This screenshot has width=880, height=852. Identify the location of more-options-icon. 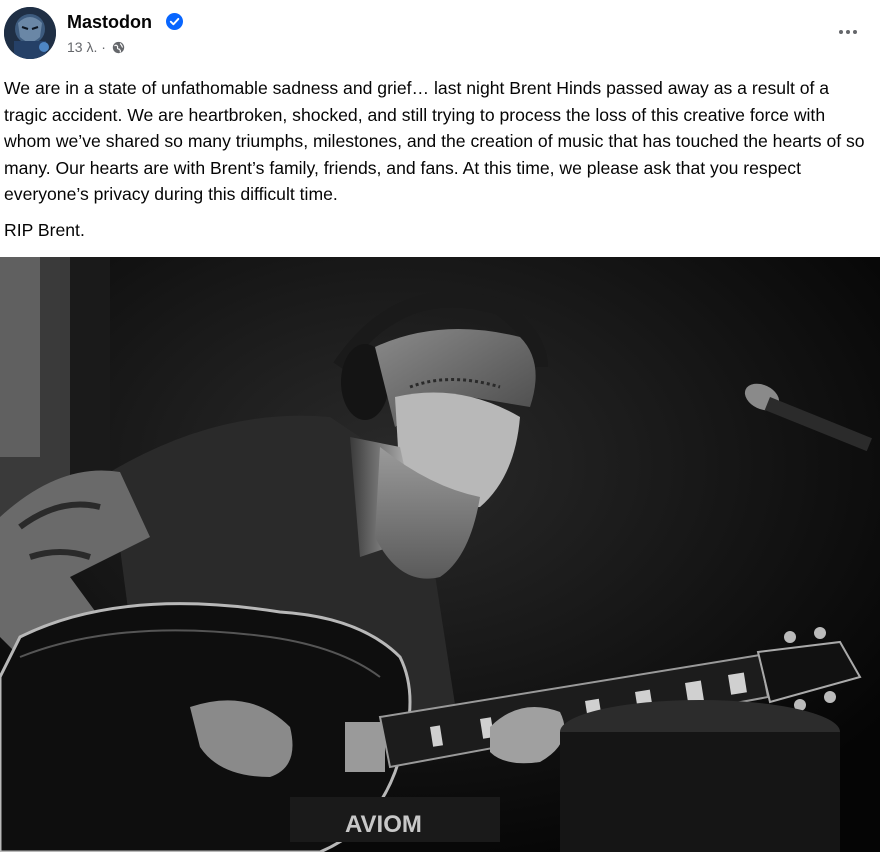
(848, 32).